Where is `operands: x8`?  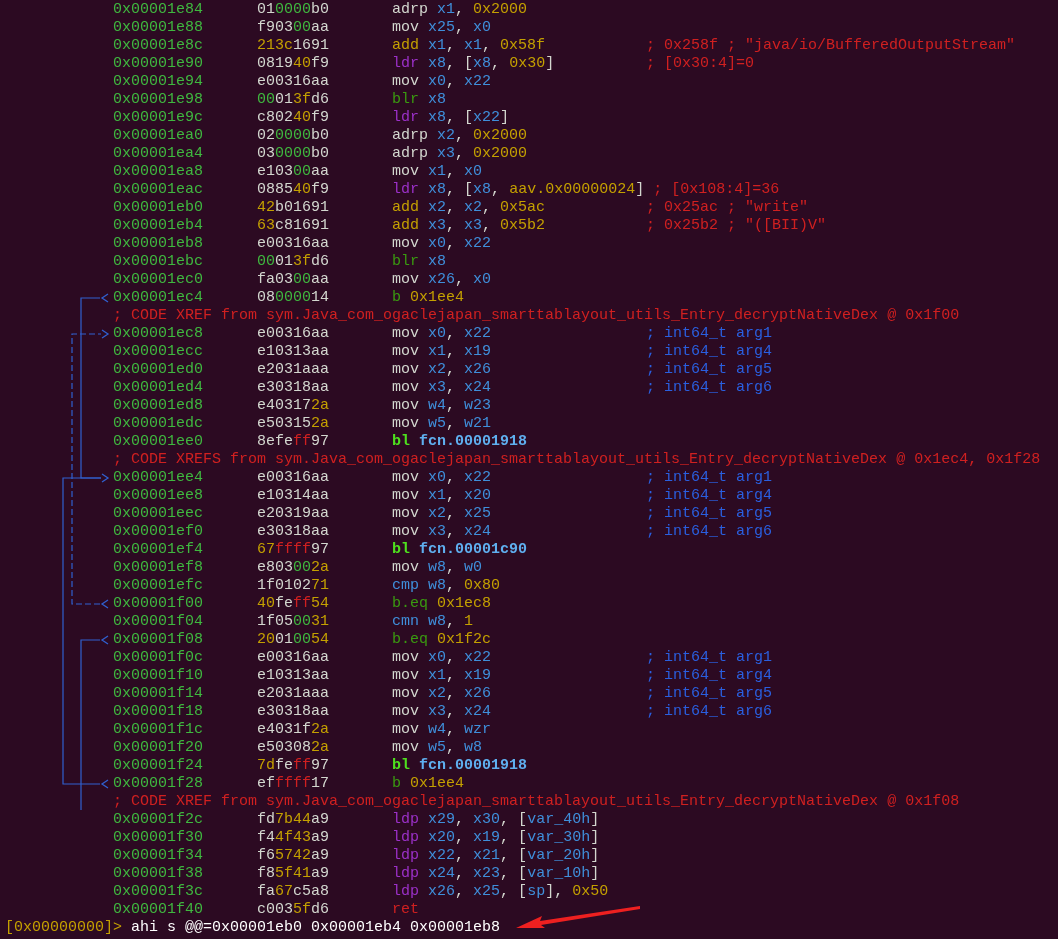 operands: x8 is located at coordinates (437, 100).